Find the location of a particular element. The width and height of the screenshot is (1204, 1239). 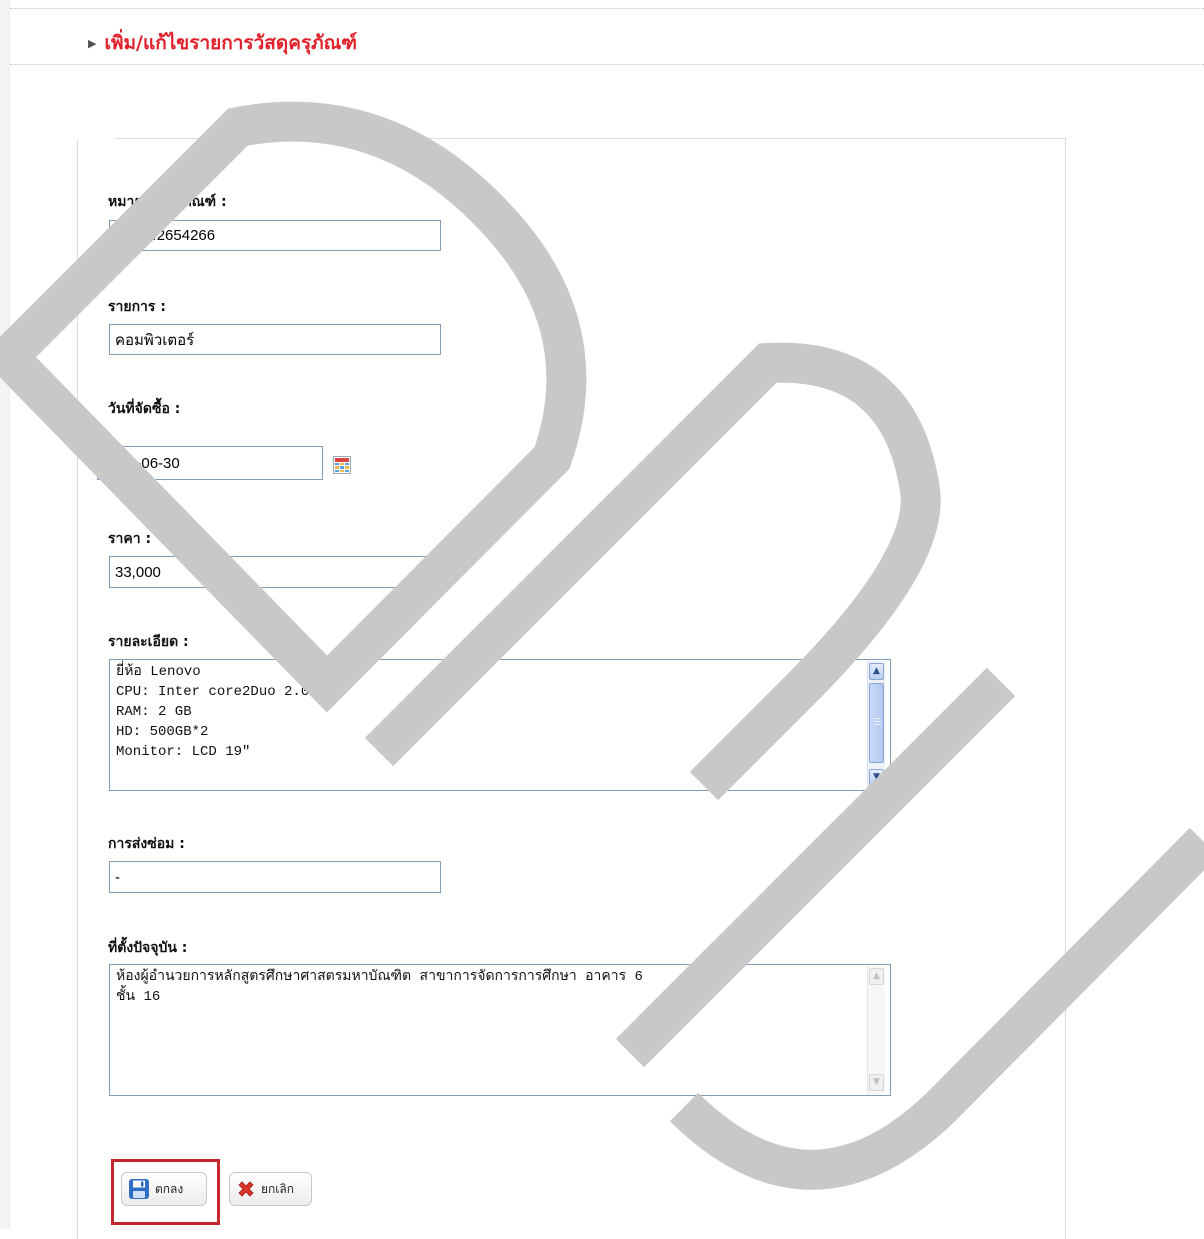

purchase-date-label: วันที่จัดซื้อ : is located at coordinates (144, 409).